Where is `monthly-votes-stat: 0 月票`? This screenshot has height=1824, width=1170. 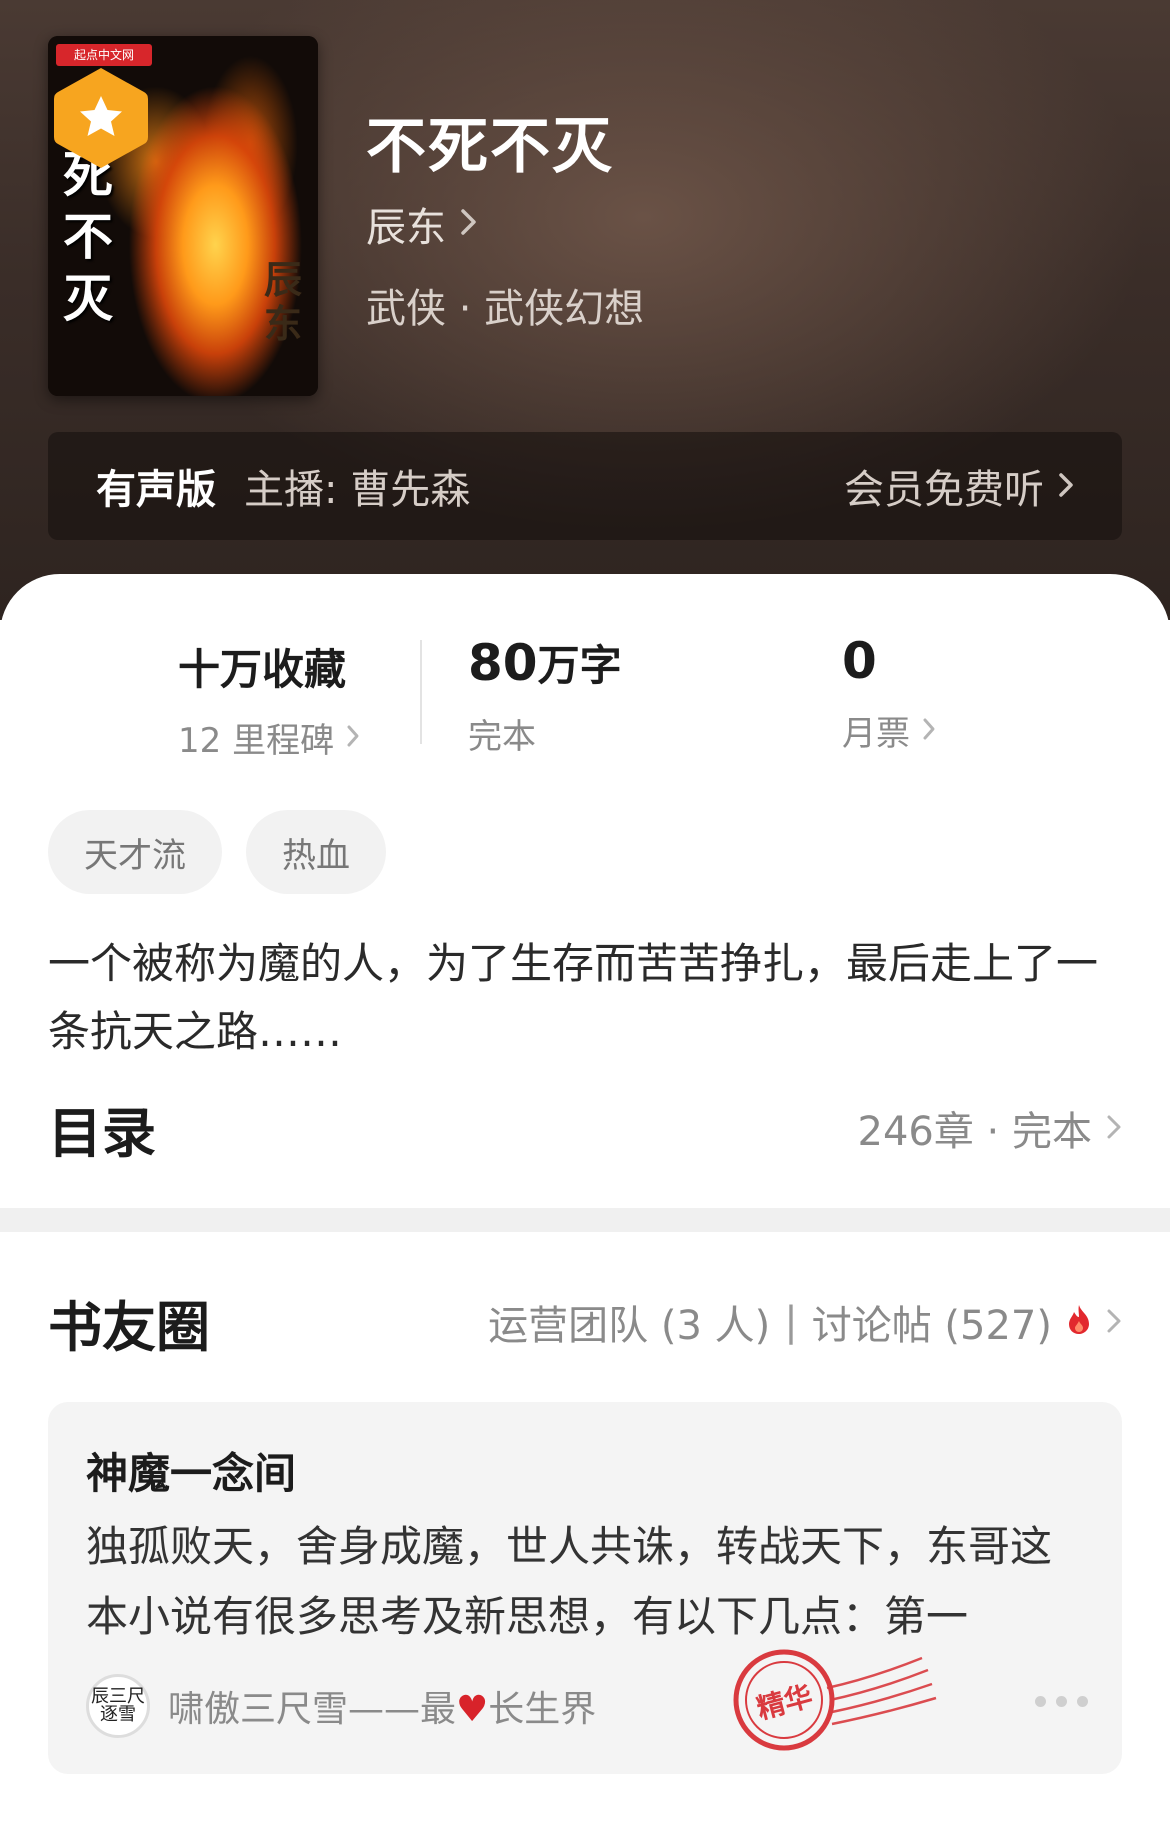 monthly-votes-stat: 0 月票 is located at coordinates (889, 693).